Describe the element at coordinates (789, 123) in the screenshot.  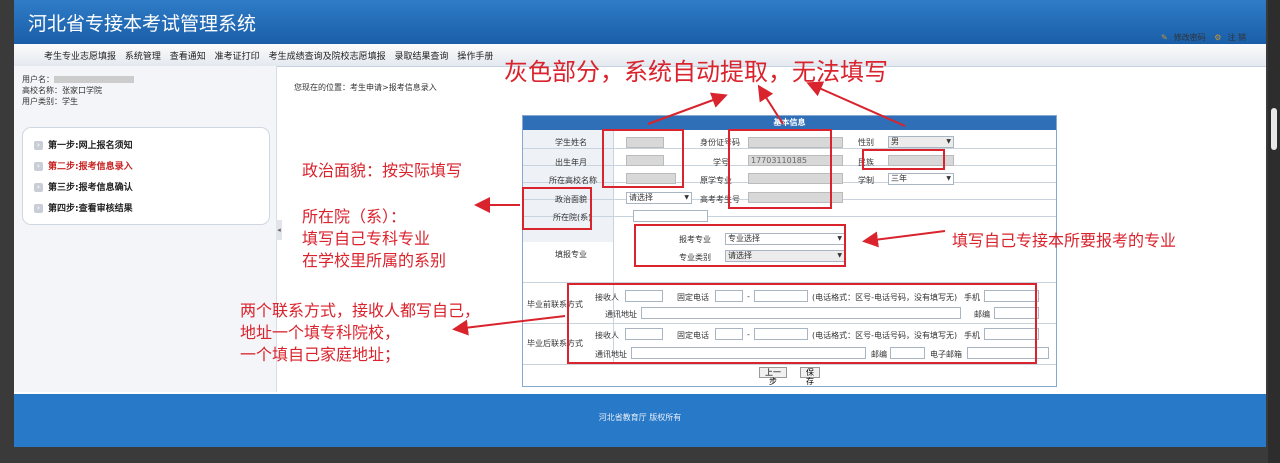
I see `form-header: 基本信息` at that location.